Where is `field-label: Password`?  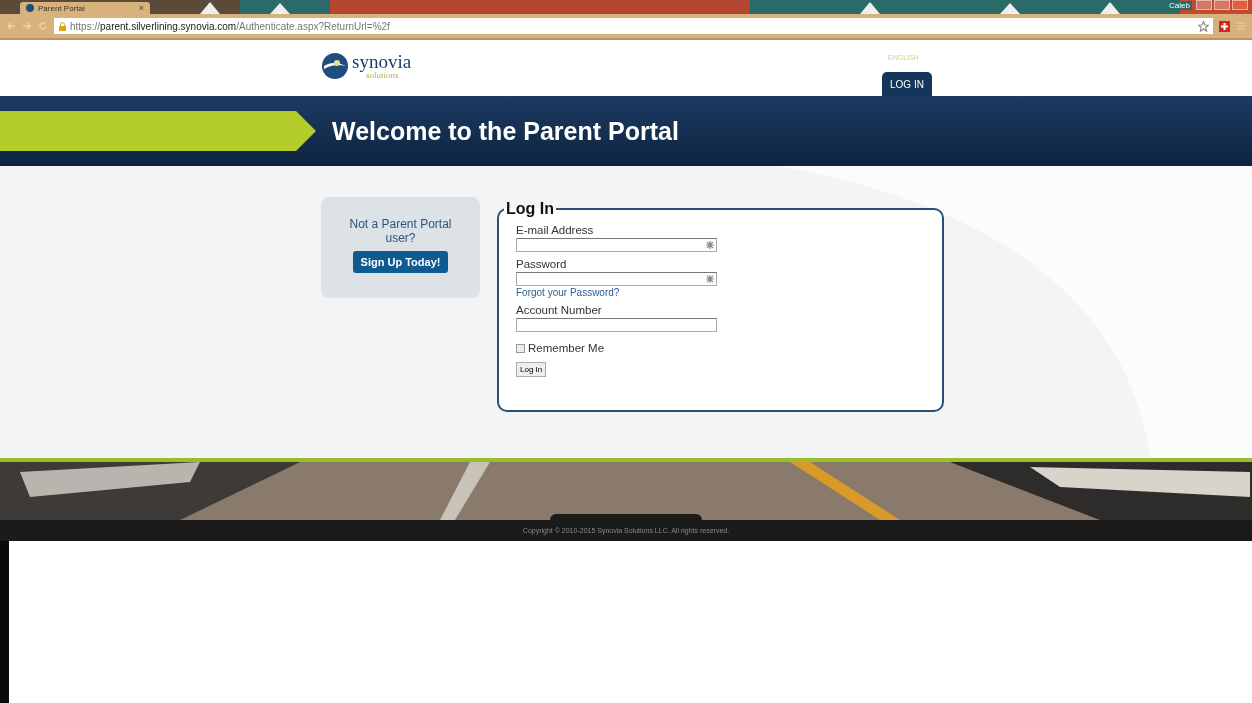 field-label: Password is located at coordinates (542, 264).